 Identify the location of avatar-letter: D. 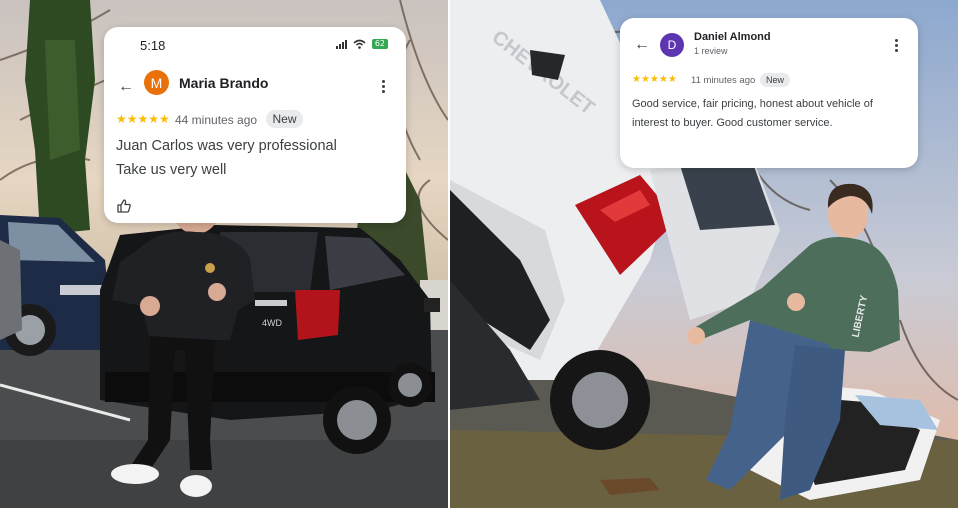
(672, 45).